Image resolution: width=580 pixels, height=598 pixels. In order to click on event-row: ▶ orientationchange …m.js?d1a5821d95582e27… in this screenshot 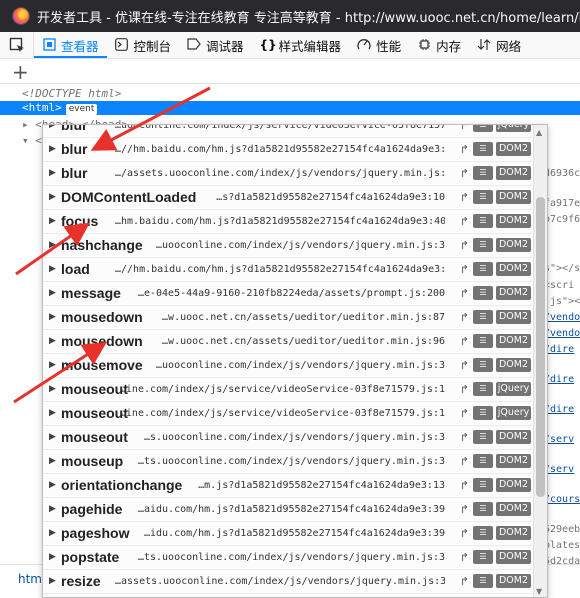, I will do `click(288, 486)`.